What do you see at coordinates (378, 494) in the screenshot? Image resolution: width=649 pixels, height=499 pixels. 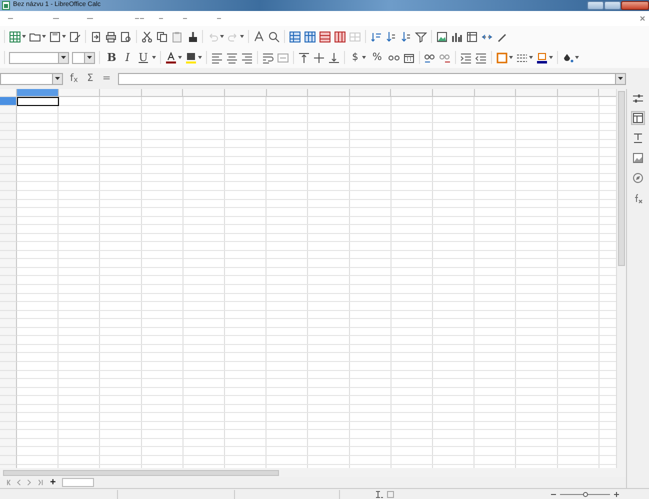 I see `text-cursor-icon` at bounding box center [378, 494].